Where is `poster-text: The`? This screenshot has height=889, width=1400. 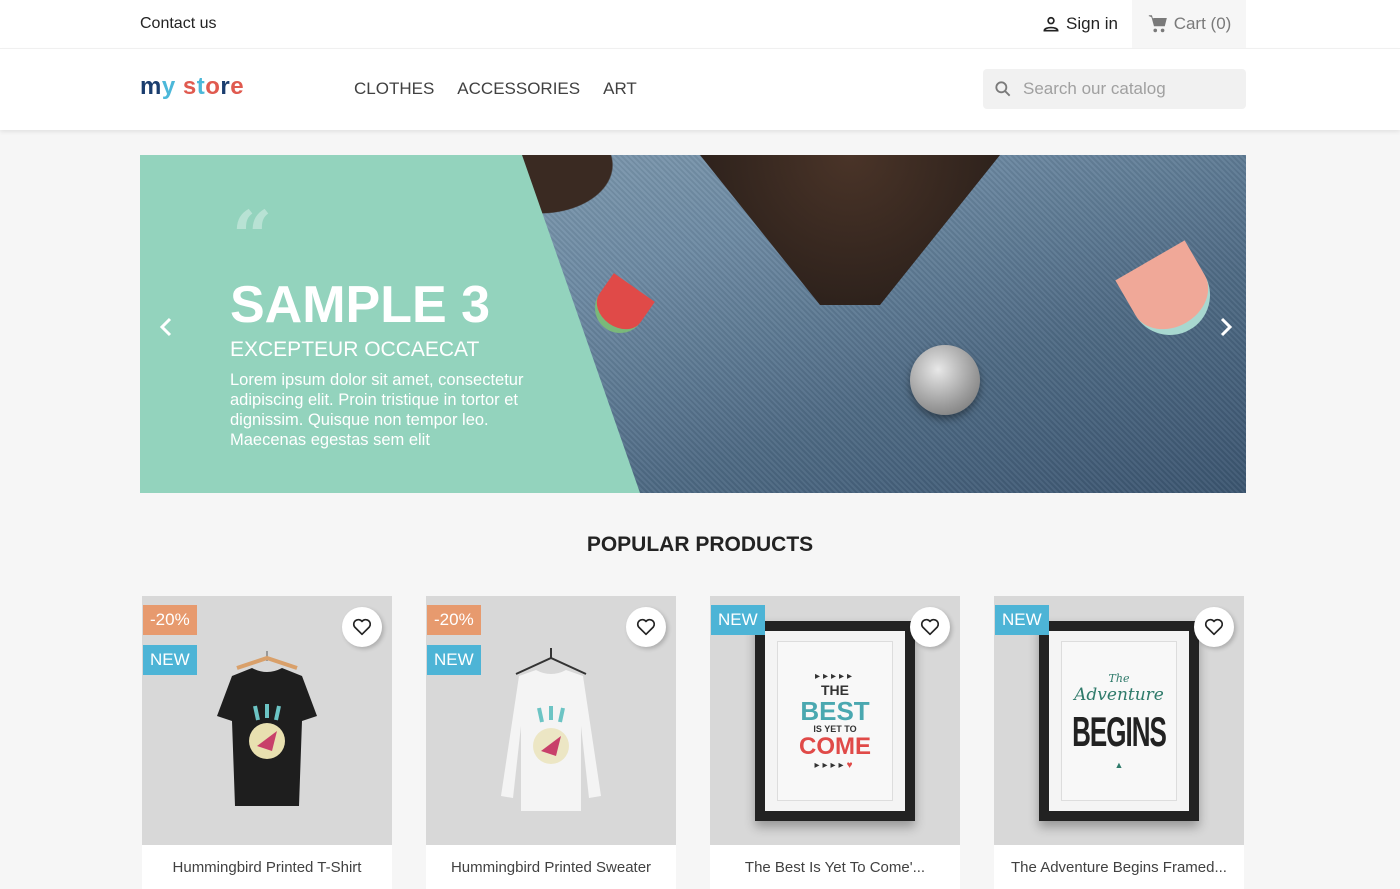 poster-text: The is located at coordinates (1119, 678).